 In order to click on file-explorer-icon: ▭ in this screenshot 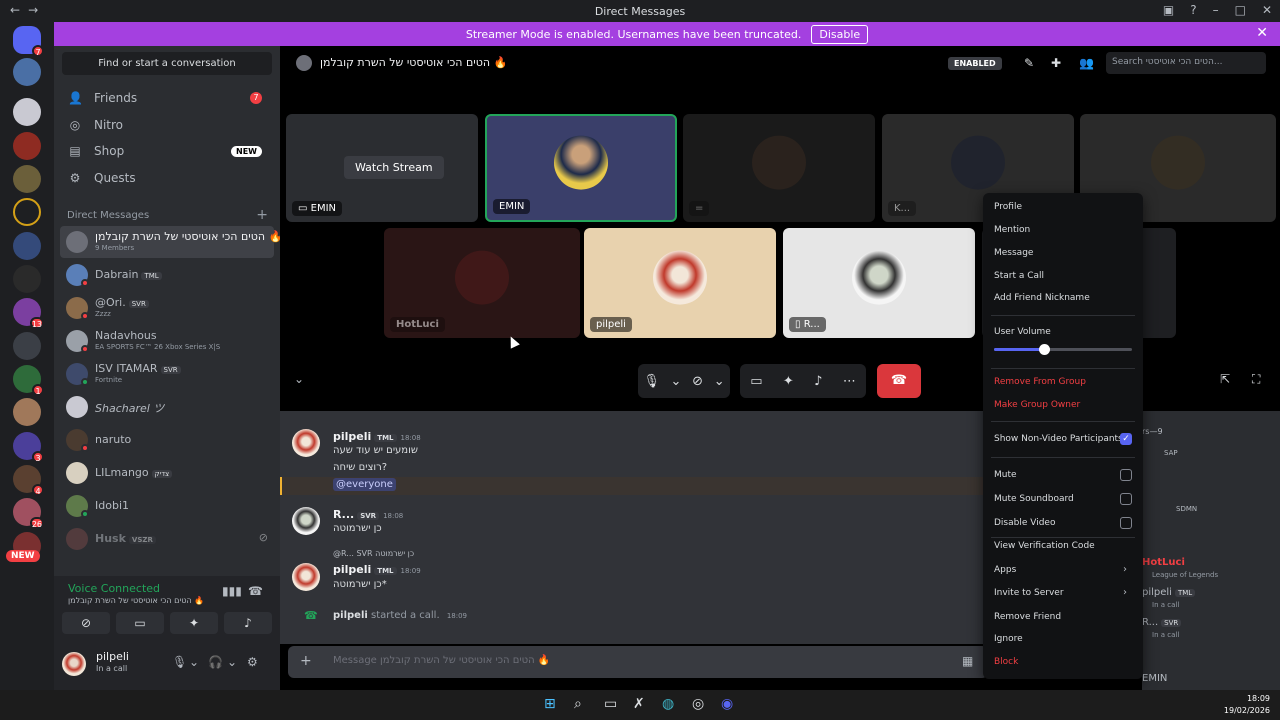, I will do `click(610, 704)`.